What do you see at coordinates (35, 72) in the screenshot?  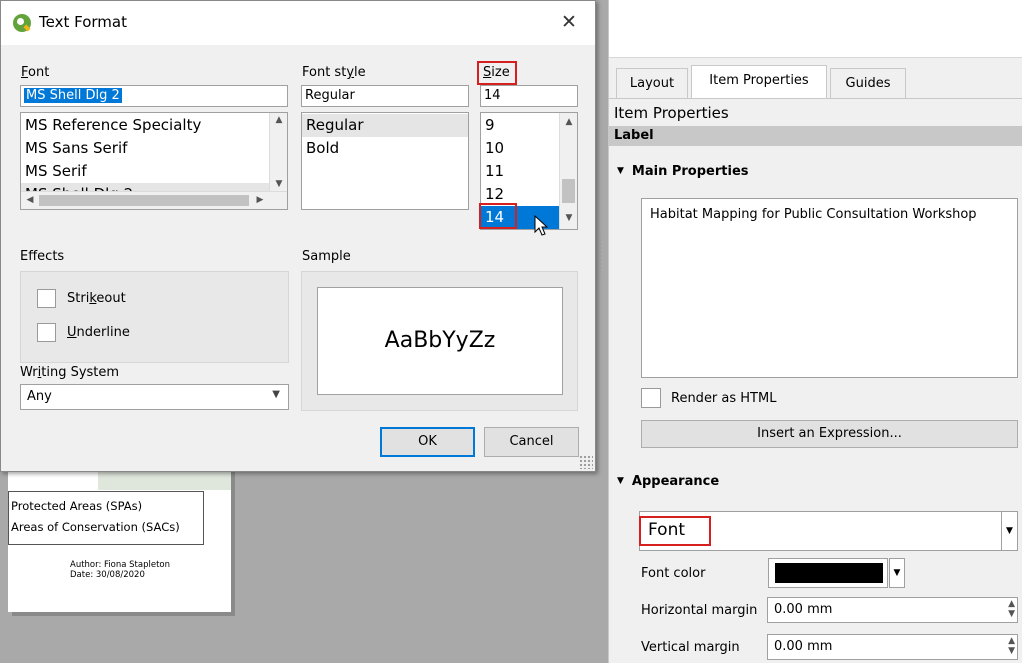 I see `font-label: Font` at bounding box center [35, 72].